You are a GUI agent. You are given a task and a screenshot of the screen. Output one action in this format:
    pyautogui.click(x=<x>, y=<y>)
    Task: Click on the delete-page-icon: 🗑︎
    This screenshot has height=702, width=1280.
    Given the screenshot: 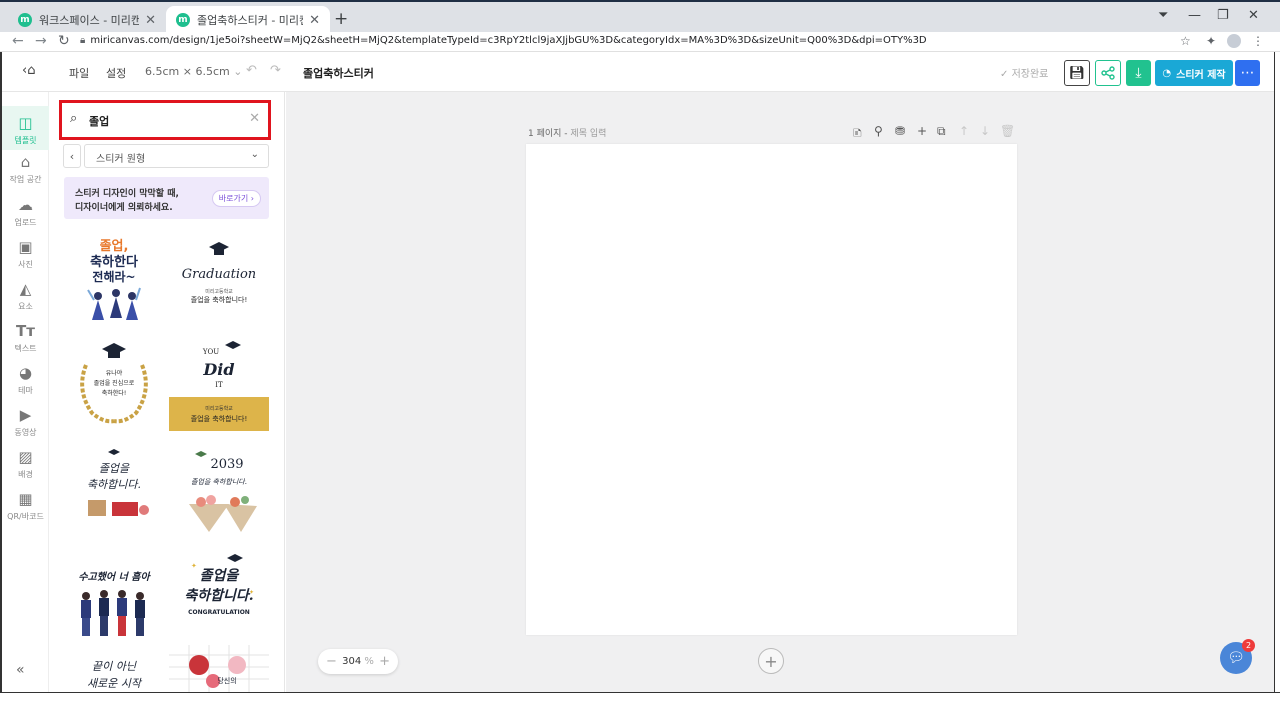 What is the action you would take?
    pyautogui.click(x=1007, y=131)
    